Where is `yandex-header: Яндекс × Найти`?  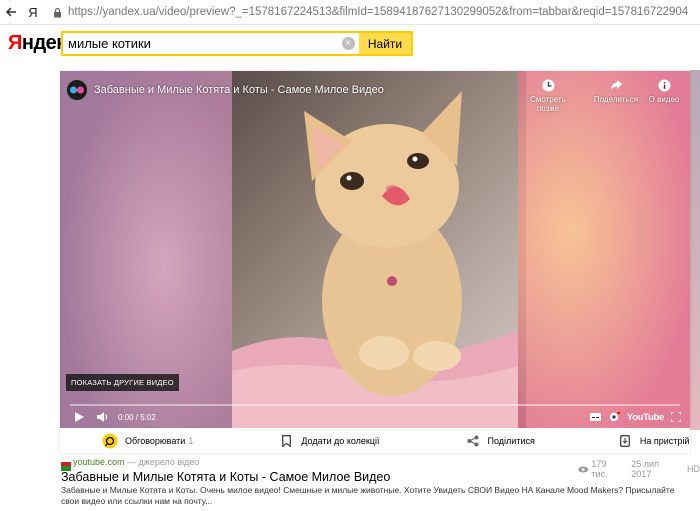
yandex-header: Яндекс × Найти is located at coordinates (350, 44).